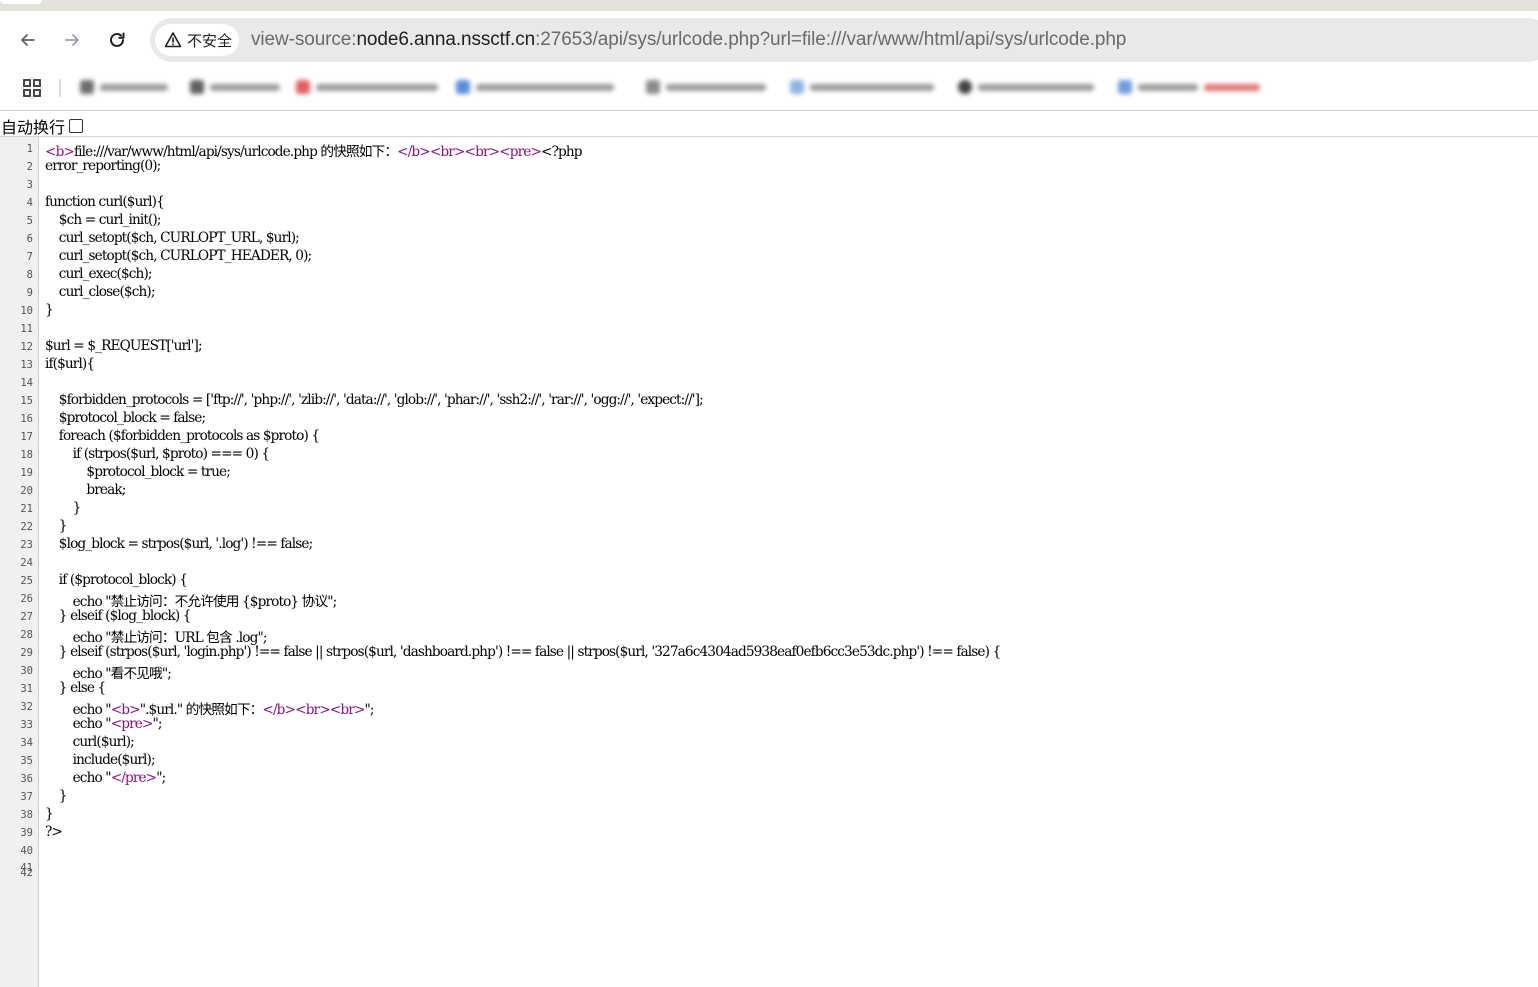 This screenshot has height=987, width=1538. Describe the element at coordinates (178, 256) in the screenshot. I see `code-line: curl_setopt($ch, CURLOPT_HEADER, 0);` at that location.